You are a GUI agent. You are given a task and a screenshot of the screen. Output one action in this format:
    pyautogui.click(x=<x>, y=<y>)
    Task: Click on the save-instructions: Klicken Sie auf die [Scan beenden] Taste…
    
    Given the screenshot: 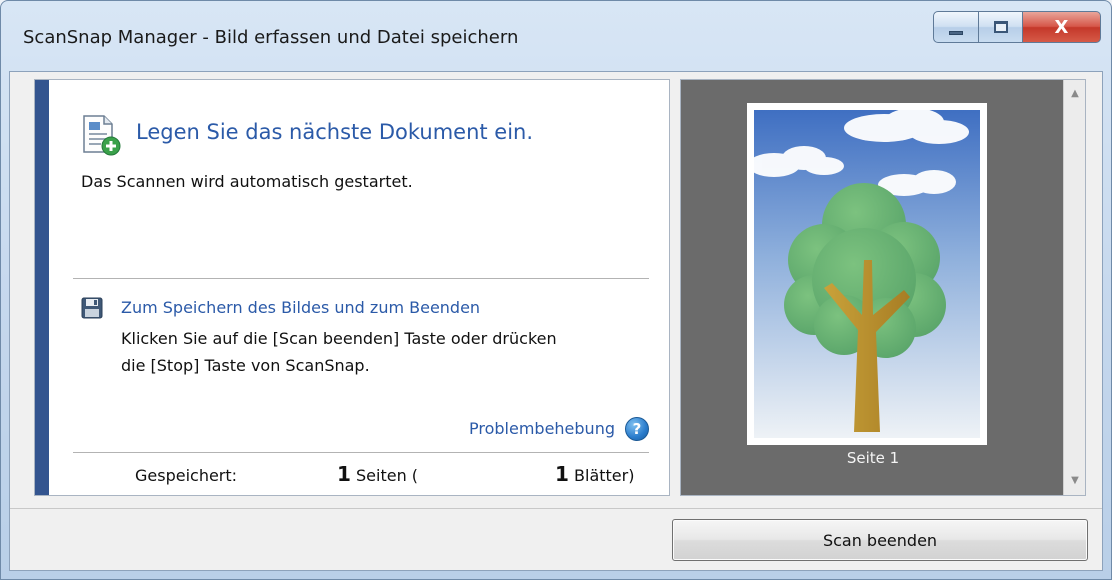 What is the action you would take?
    pyautogui.click(x=386, y=352)
    